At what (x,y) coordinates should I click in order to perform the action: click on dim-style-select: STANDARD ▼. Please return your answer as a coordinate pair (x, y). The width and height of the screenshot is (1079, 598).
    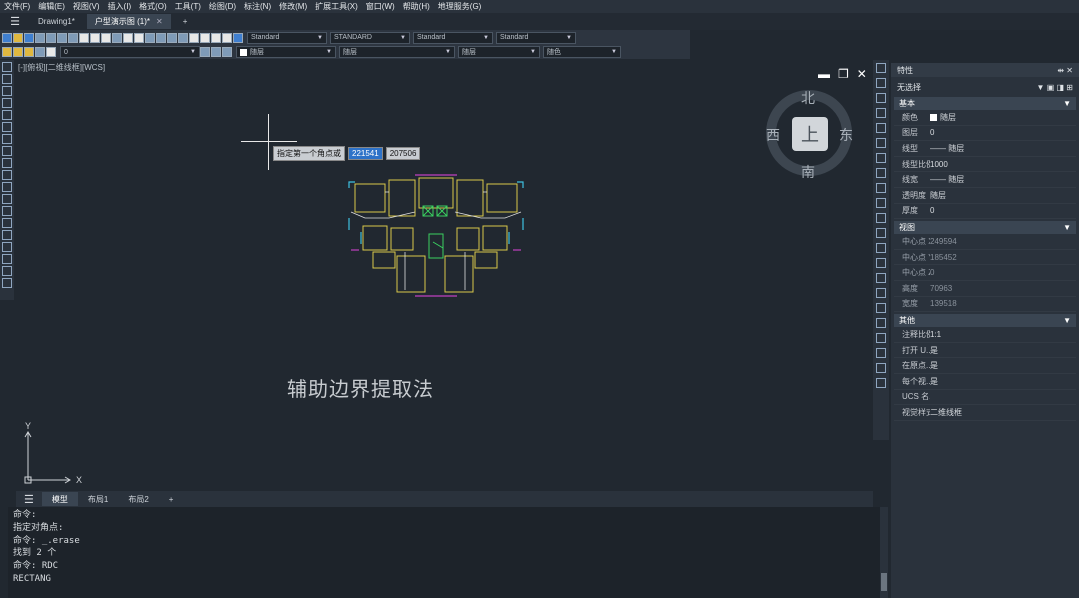
    Looking at the image, I should click on (370, 37).